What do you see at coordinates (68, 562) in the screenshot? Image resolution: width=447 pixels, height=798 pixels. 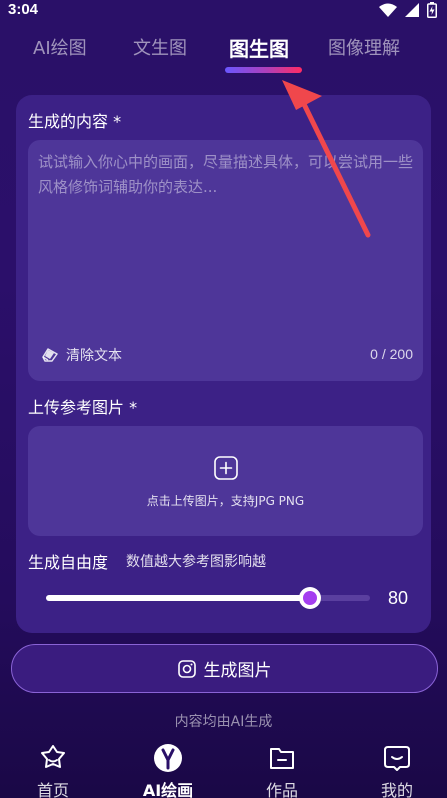 I see `freedom-label: 生成自由度` at bounding box center [68, 562].